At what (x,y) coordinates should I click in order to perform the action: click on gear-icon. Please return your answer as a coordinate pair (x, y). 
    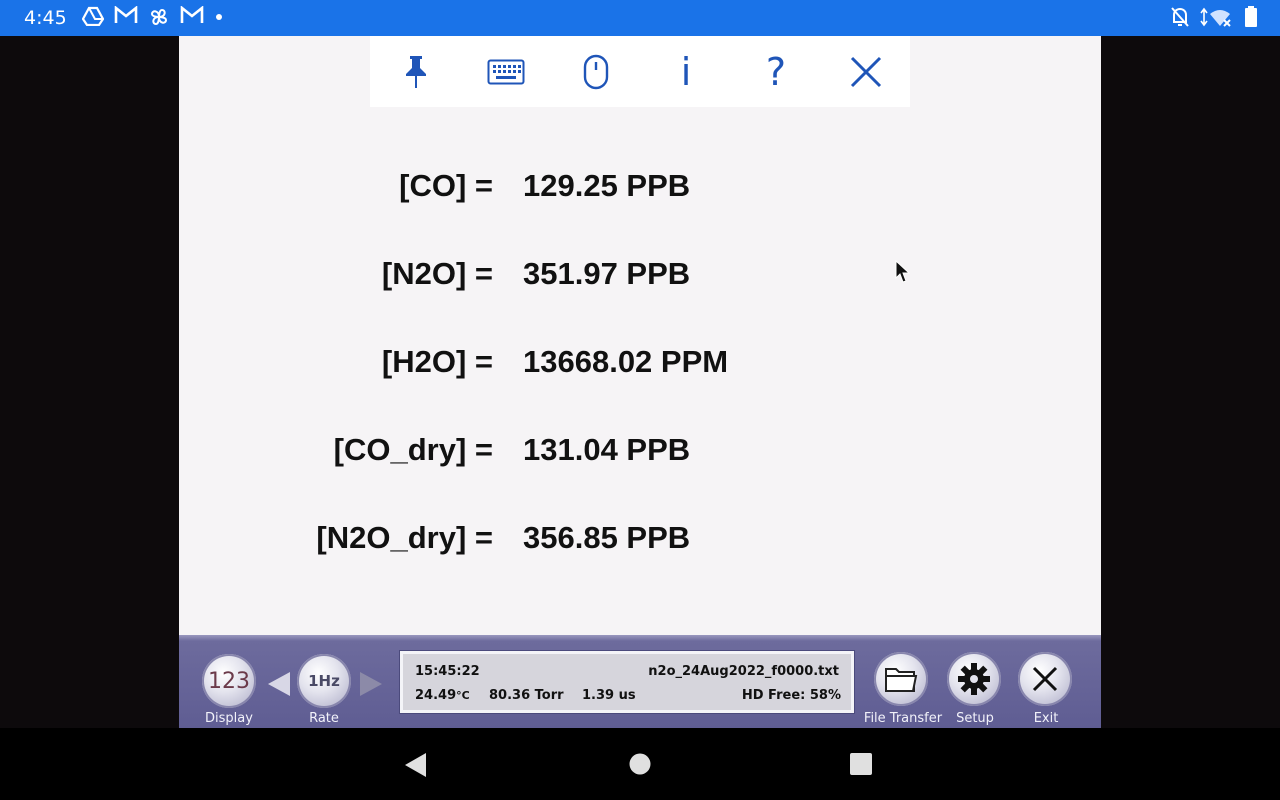
    Looking at the image, I should click on (974, 679).